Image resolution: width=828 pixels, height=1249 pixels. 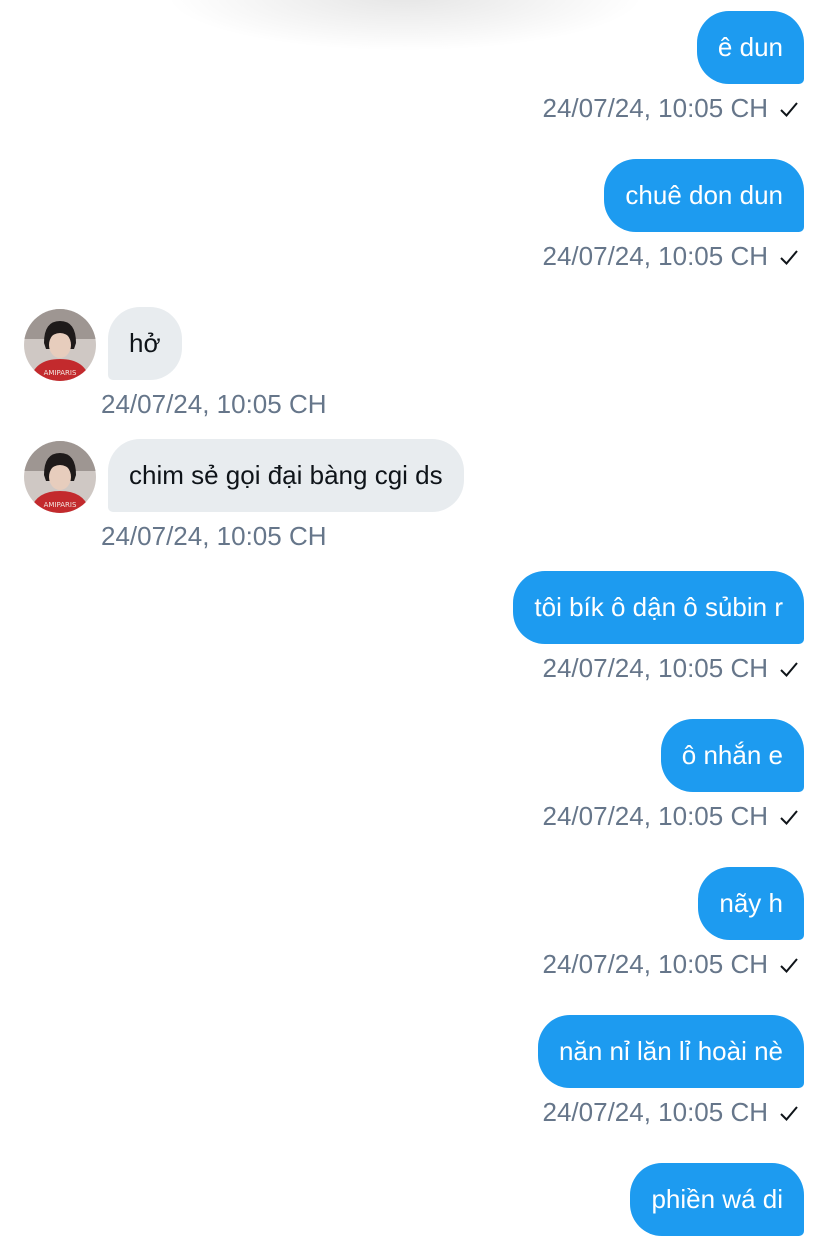 I want to click on top-shadow, so click(x=405, y=25).